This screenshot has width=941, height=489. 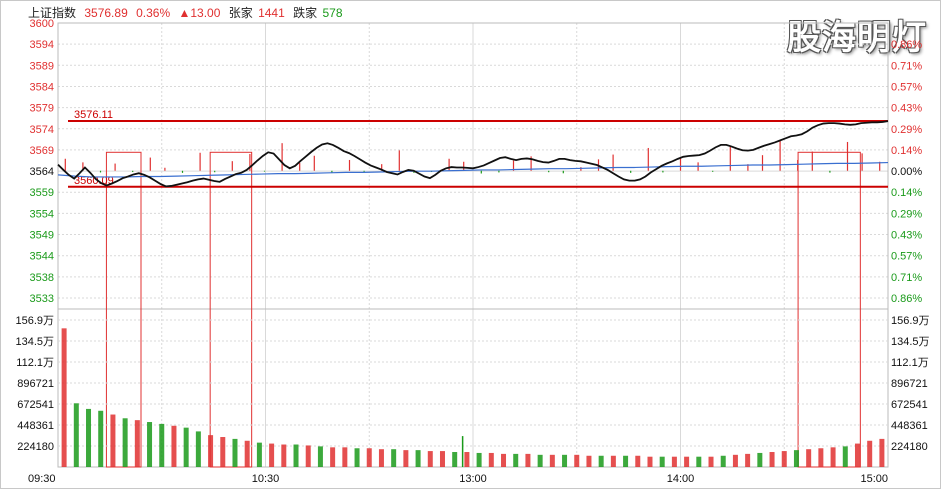 What do you see at coordinates (42, 257) in the screenshot?
I see `y-tick-label: 3544` at bounding box center [42, 257].